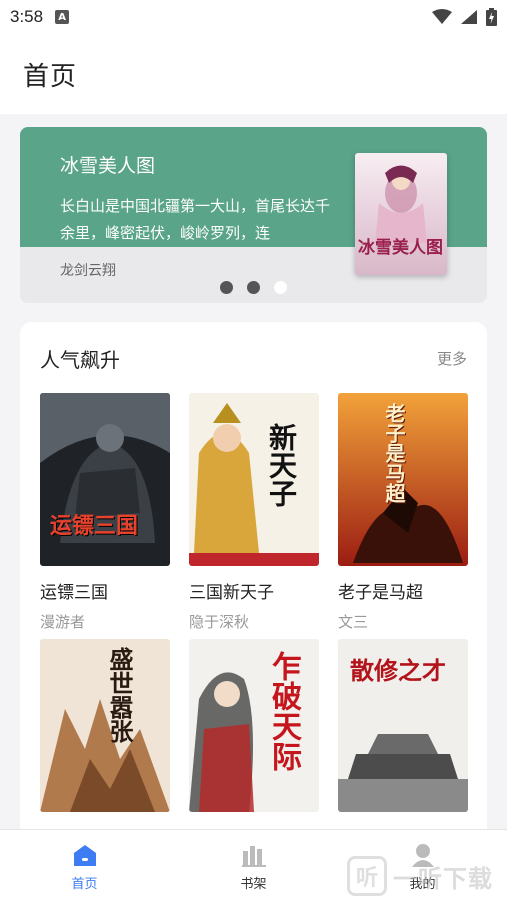  I want to click on status-time: 3:58, so click(27, 16).